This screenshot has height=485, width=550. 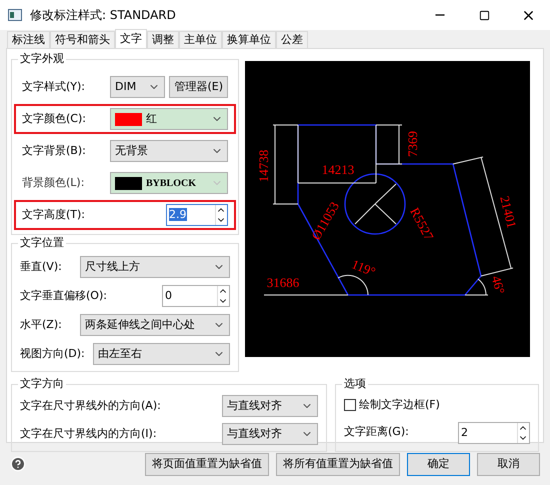 What do you see at coordinates (103, 15) in the screenshot?
I see `window-title: 修改标注样式: STANDARD` at bounding box center [103, 15].